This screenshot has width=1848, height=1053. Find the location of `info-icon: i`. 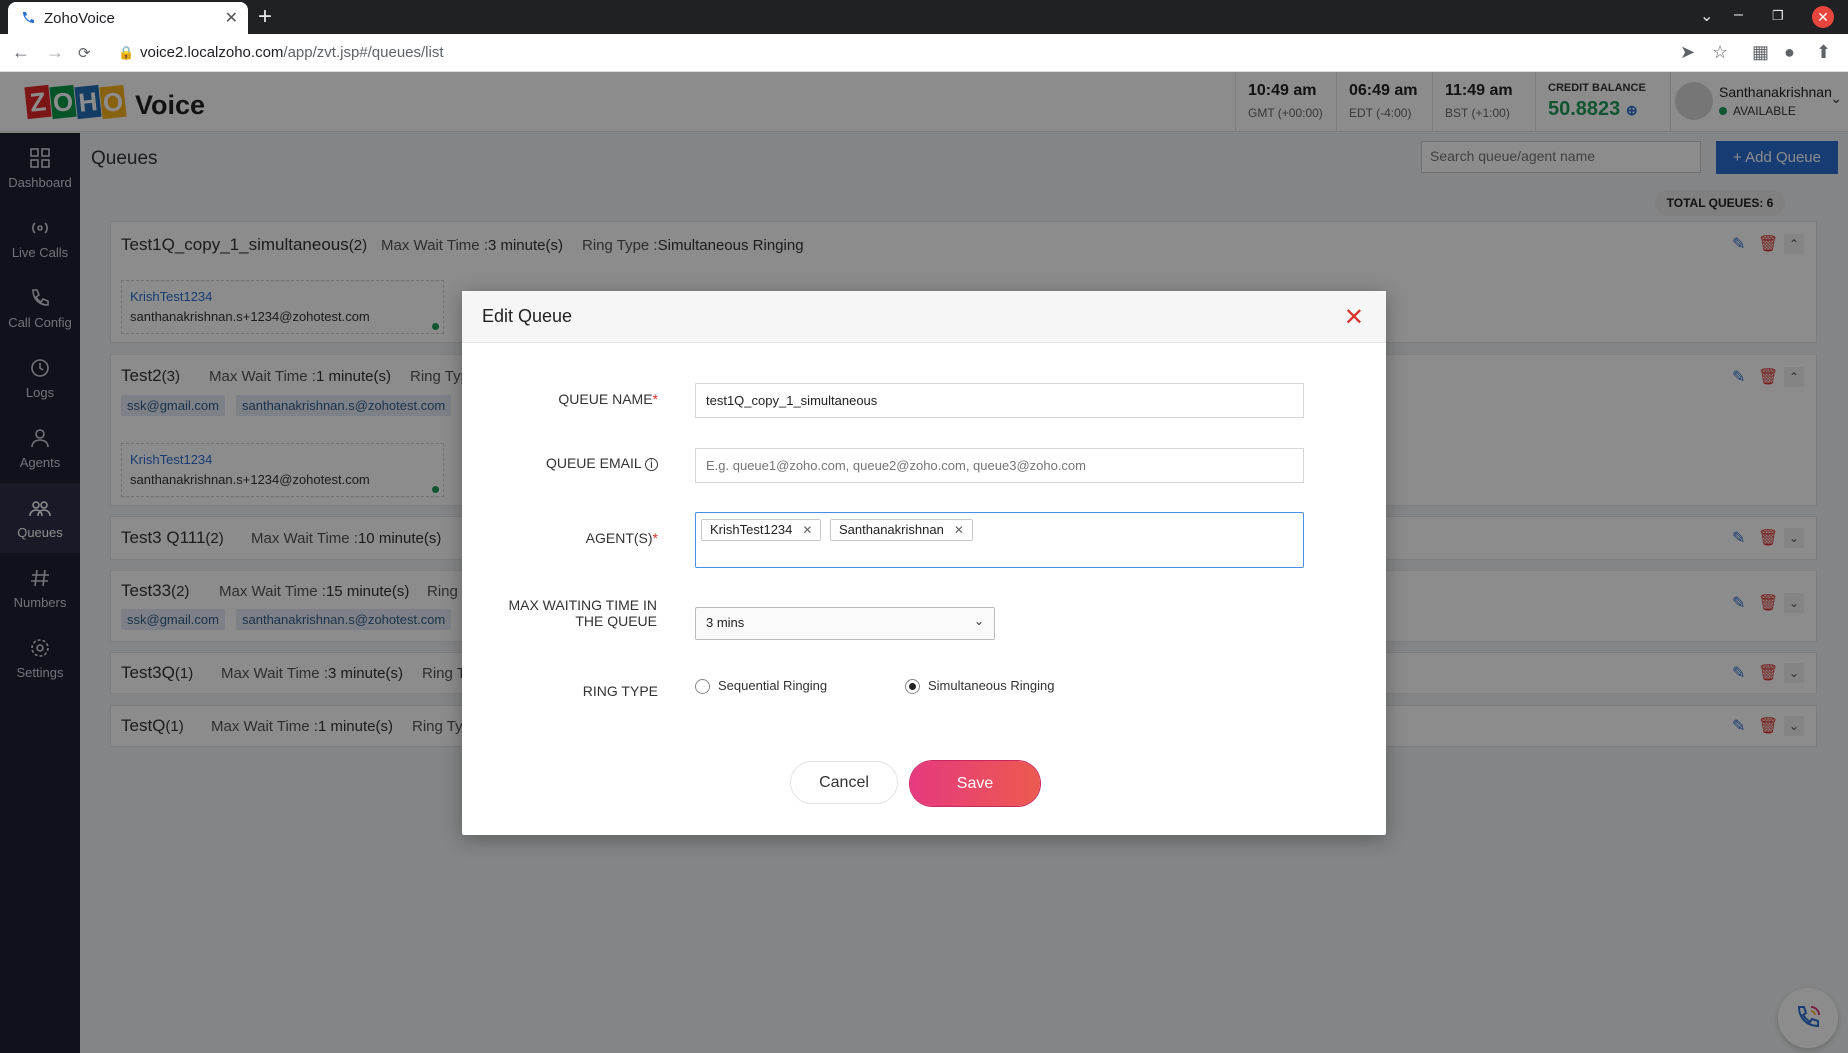

info-icon: i is located at coordinates (651, 464).